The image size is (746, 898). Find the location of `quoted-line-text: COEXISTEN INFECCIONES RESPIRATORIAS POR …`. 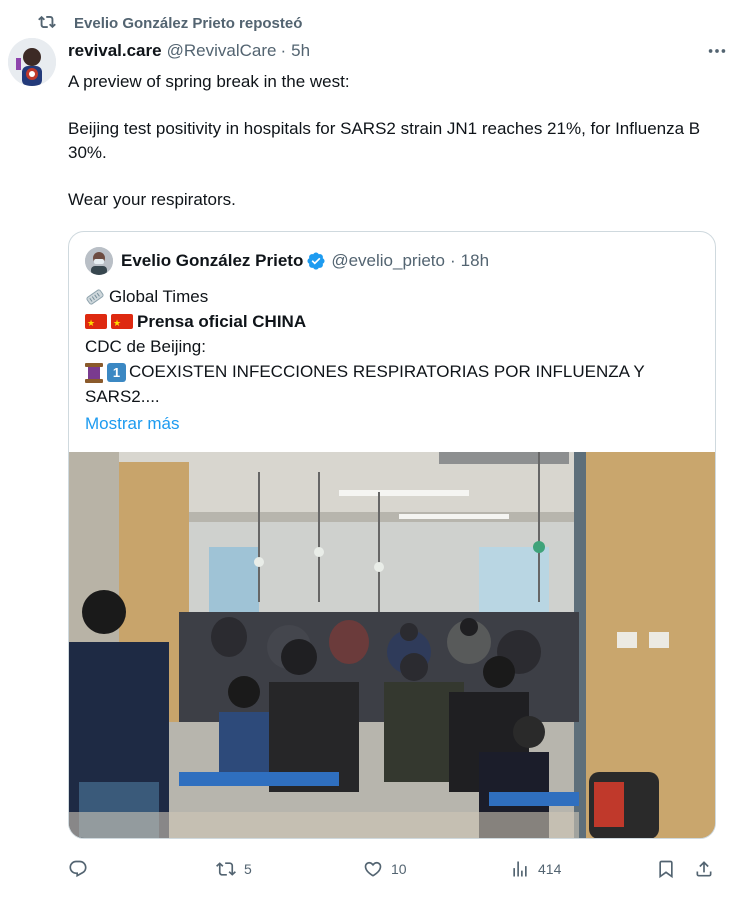

quoted-line-text: COEXISTEN INFECCIONES RESPIRATORIAS POR … is located at coordinates (365, 384).